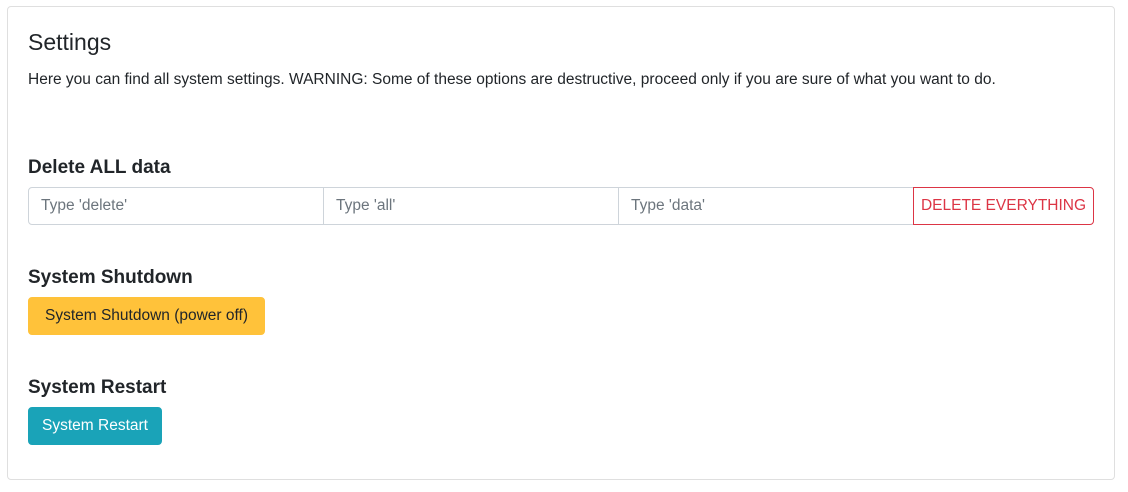 The height and width of the screenshot is (492, 1128). Describe the element at coordinates (97, 387) in the screenshot. I see `system-restart-heading: System Restart` at that location.